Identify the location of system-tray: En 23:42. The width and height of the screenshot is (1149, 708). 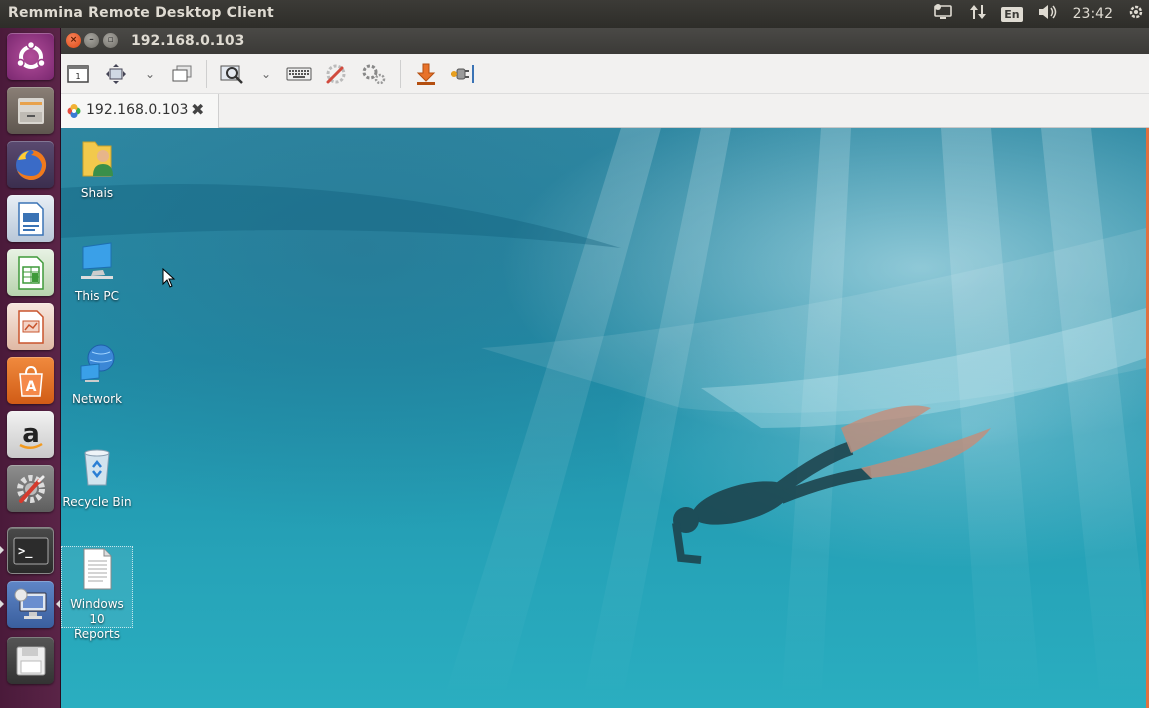
(1039, 14).